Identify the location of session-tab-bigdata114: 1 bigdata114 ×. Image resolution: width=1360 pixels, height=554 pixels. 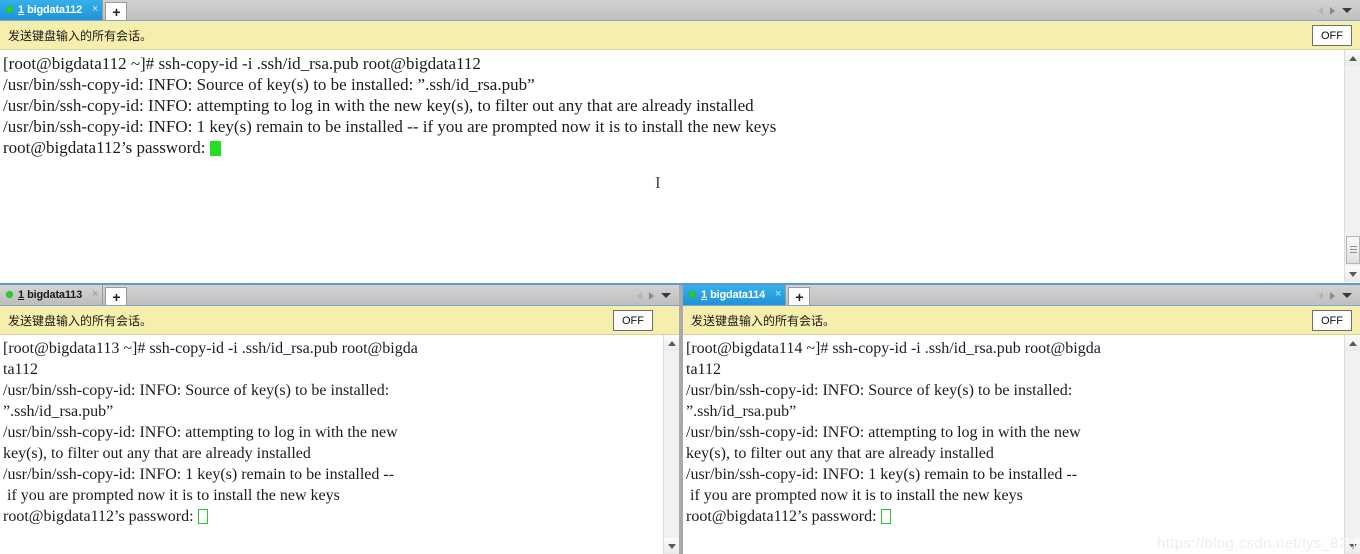
(735, 295).